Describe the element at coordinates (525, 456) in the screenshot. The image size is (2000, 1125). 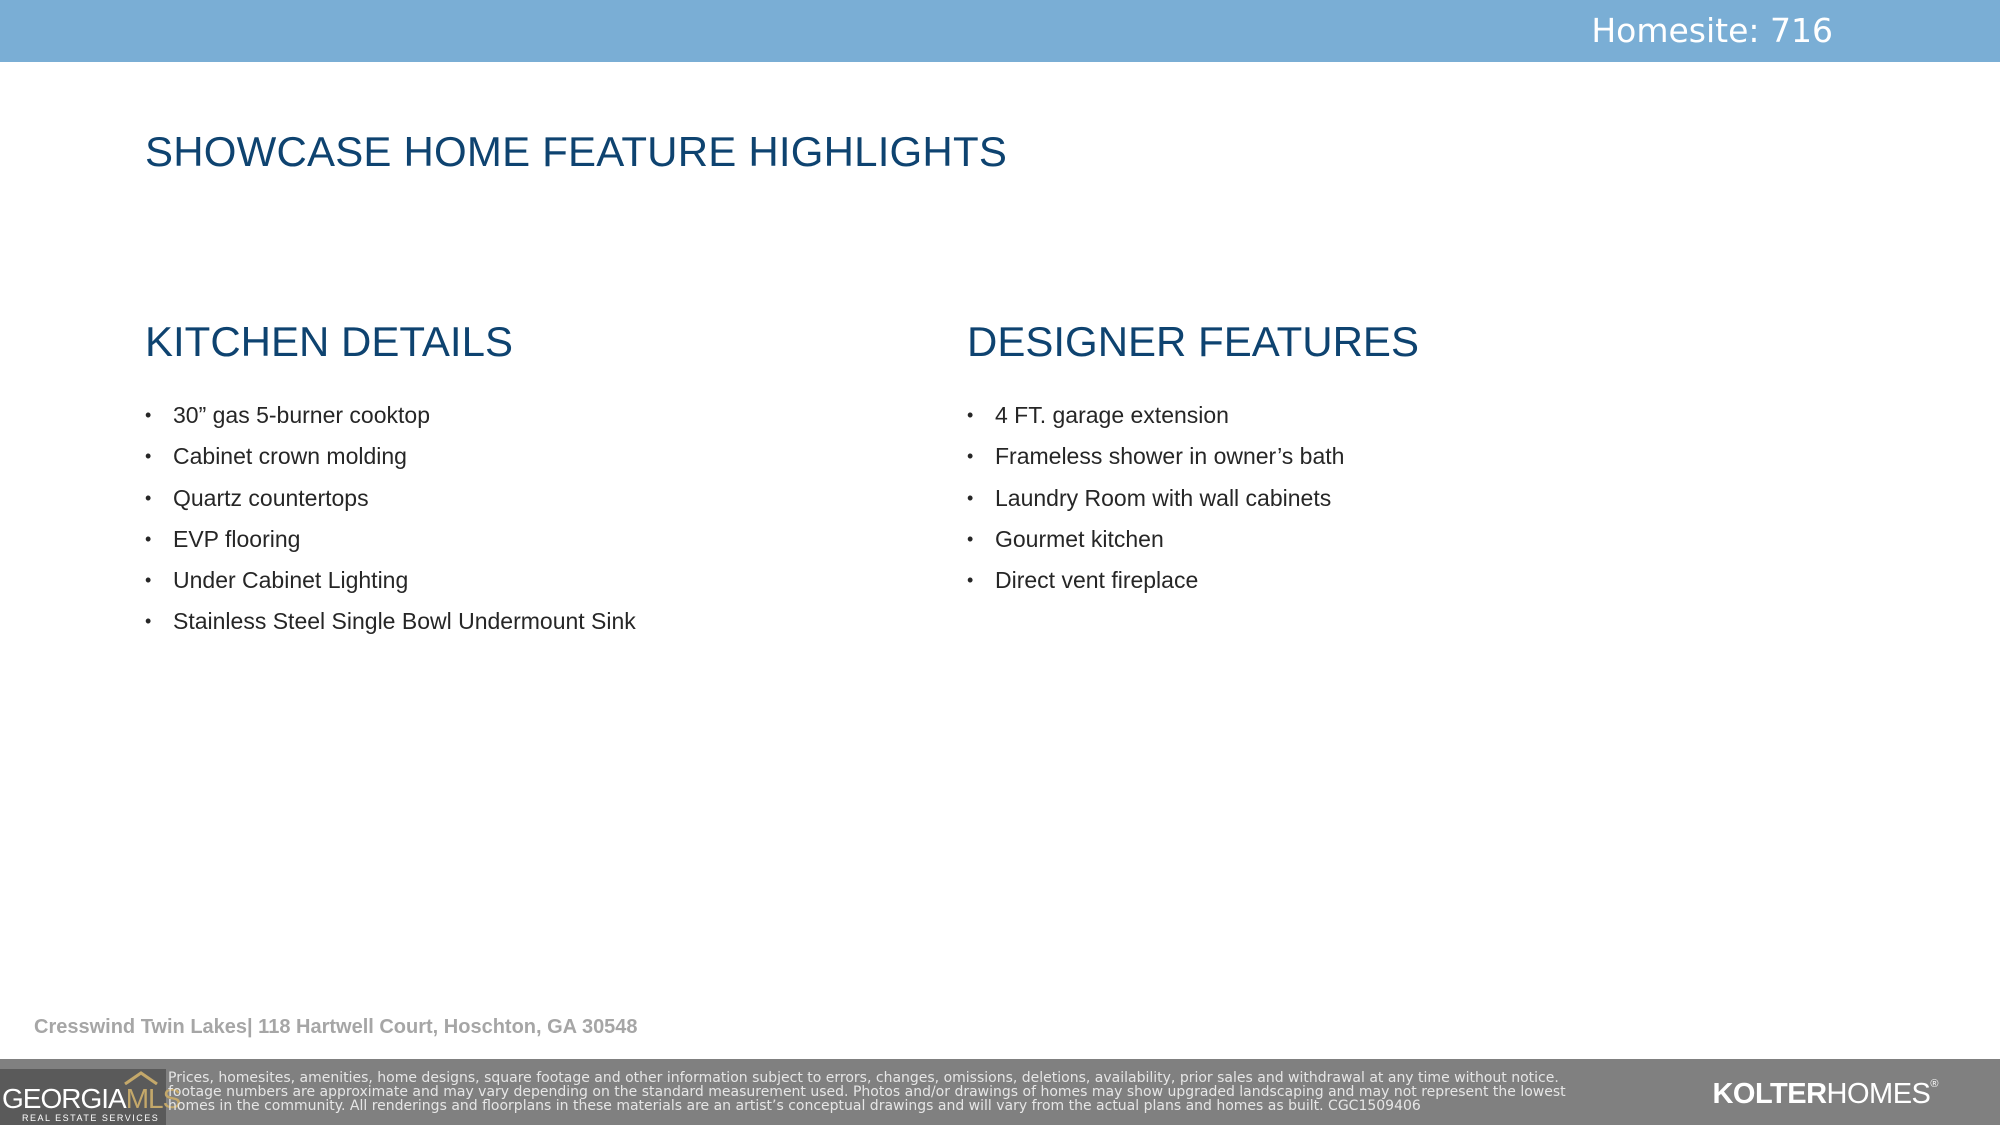
I see `list-item: • Cabinet crown molding` at that location.